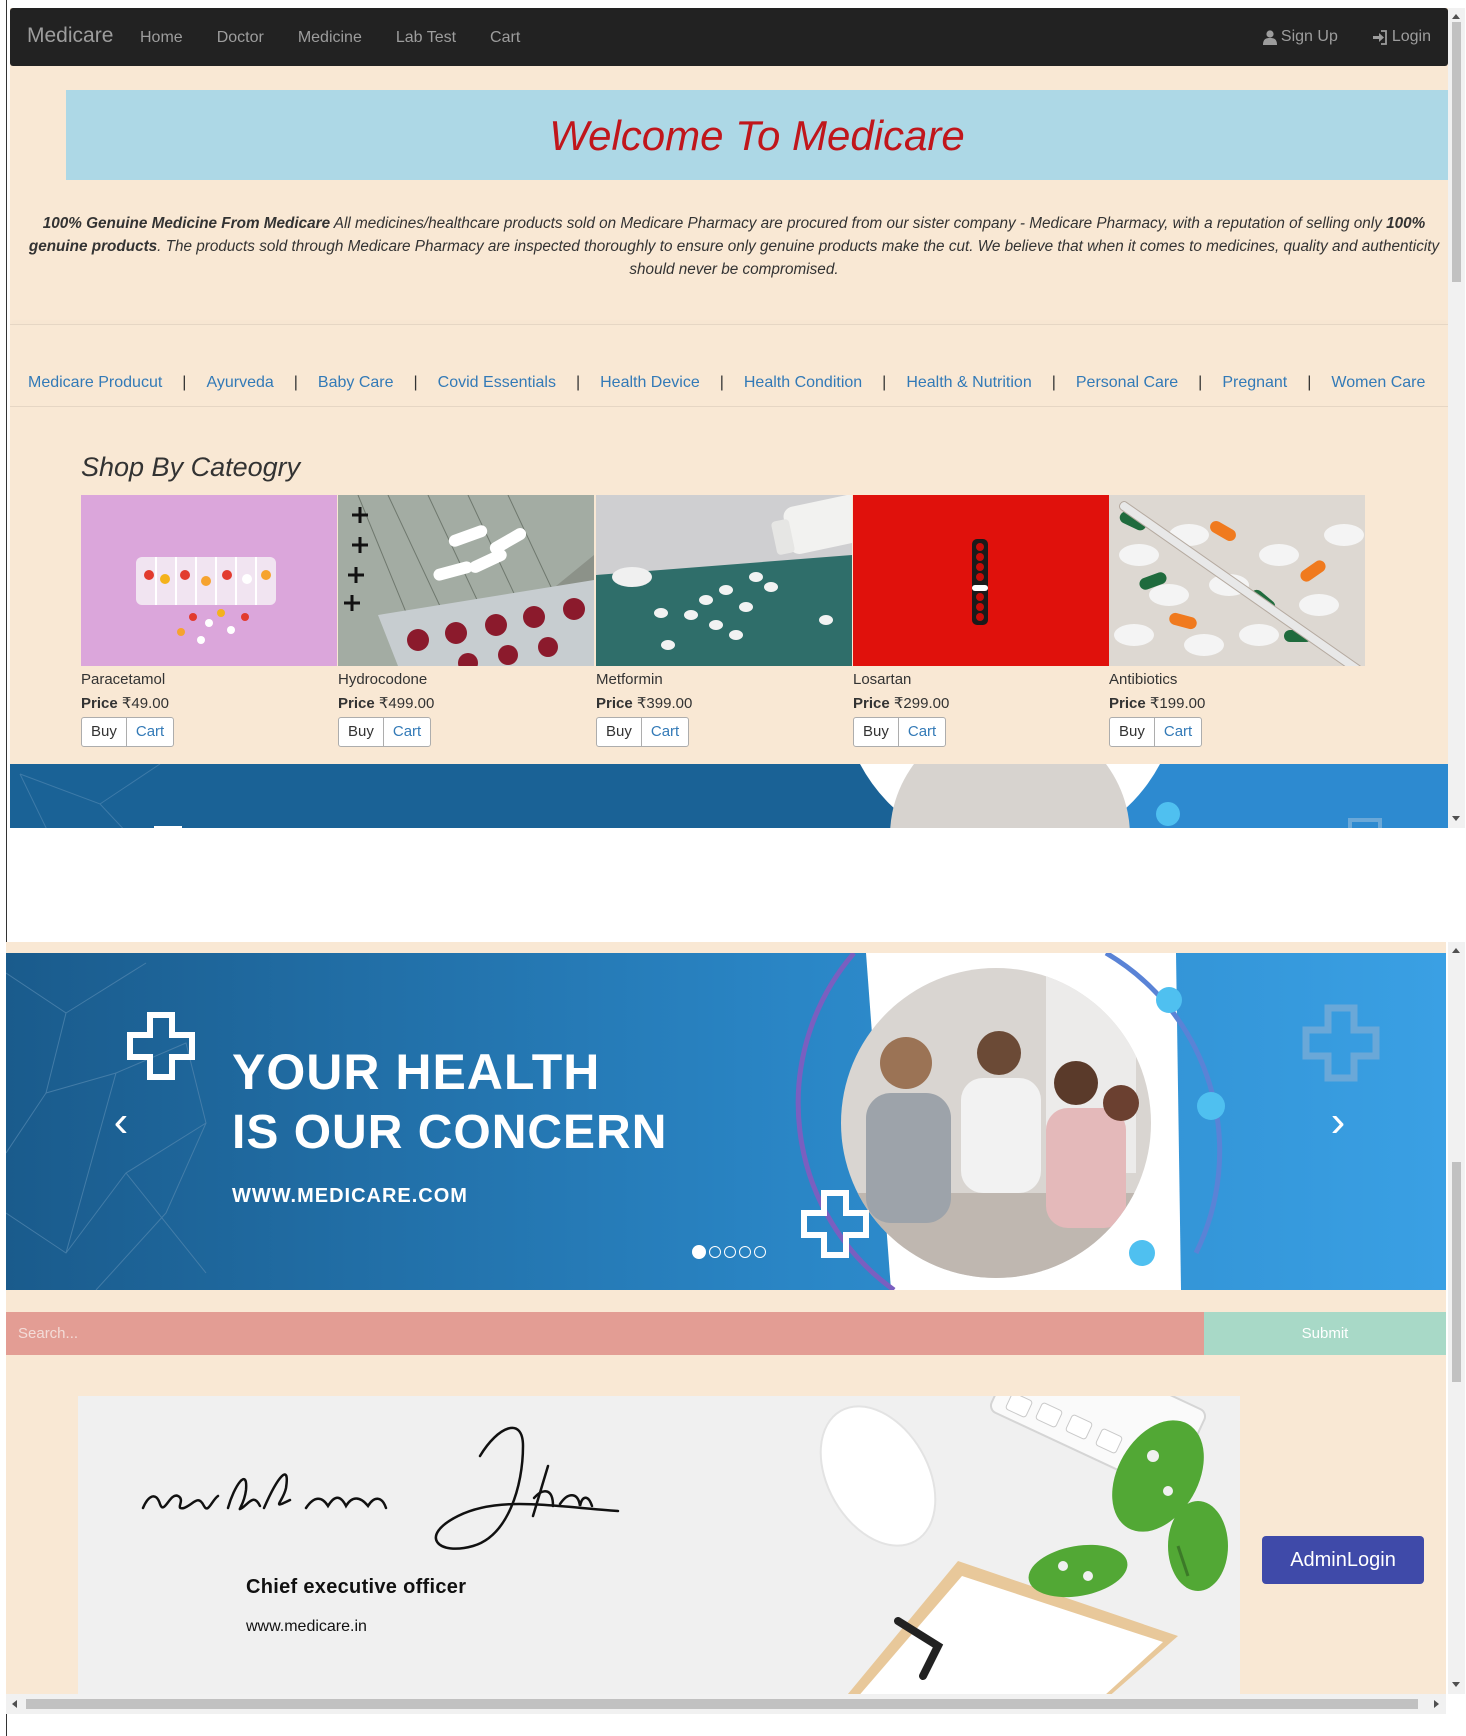 This screenshot has height=1736, width=1466. I want to click on ceo-card: Chief executive officer www.medicare.in, so click(659, 1545).